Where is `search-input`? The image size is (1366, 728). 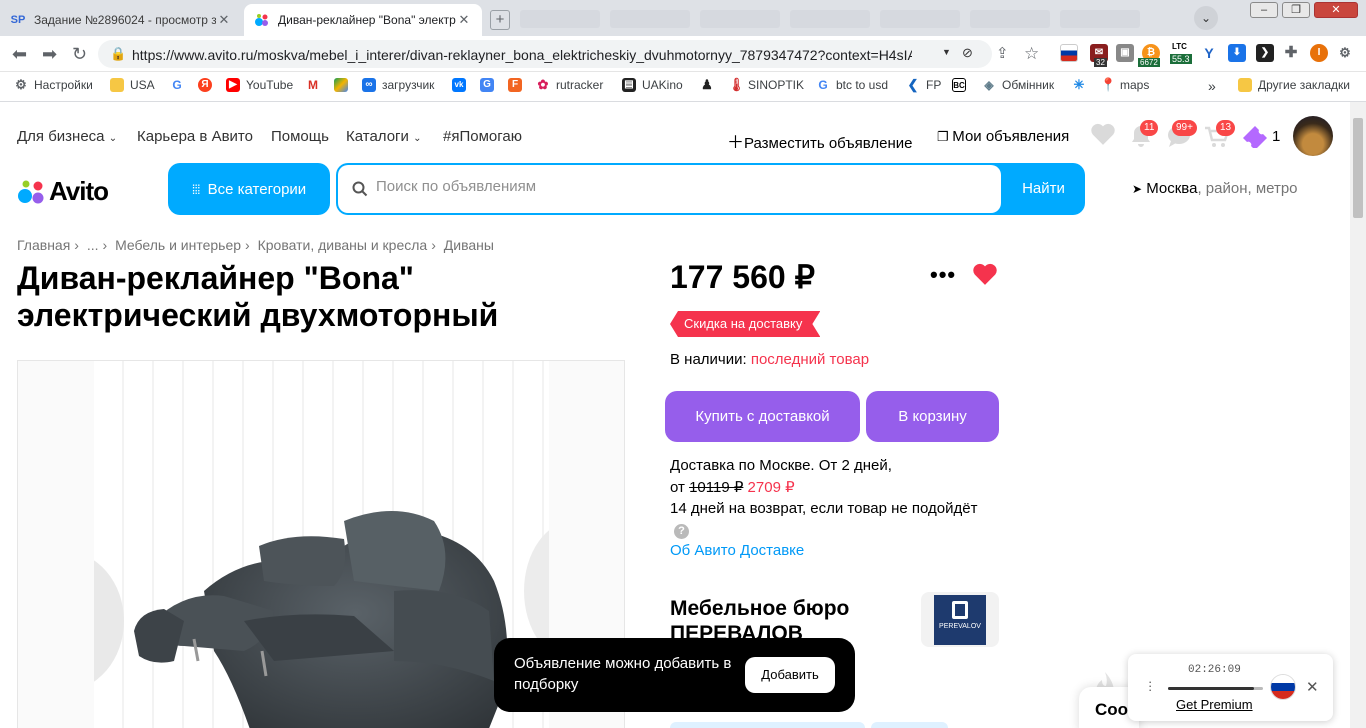 search-input is located at coordinates (676, 186).